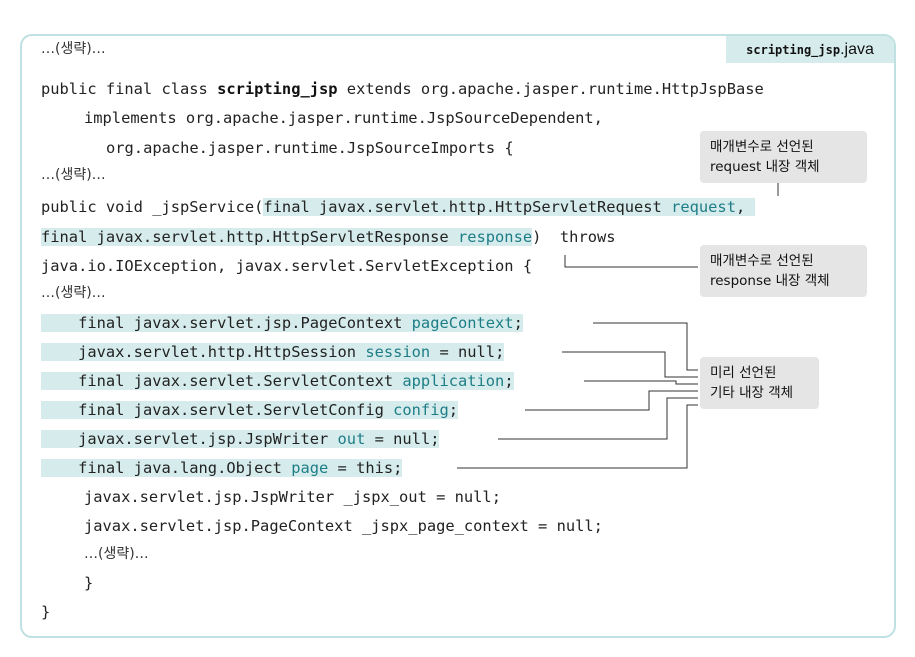  What do you see at coordinates (630, 364) in the screenshot?
I see `session-connector` at bounding box center [630, 364].